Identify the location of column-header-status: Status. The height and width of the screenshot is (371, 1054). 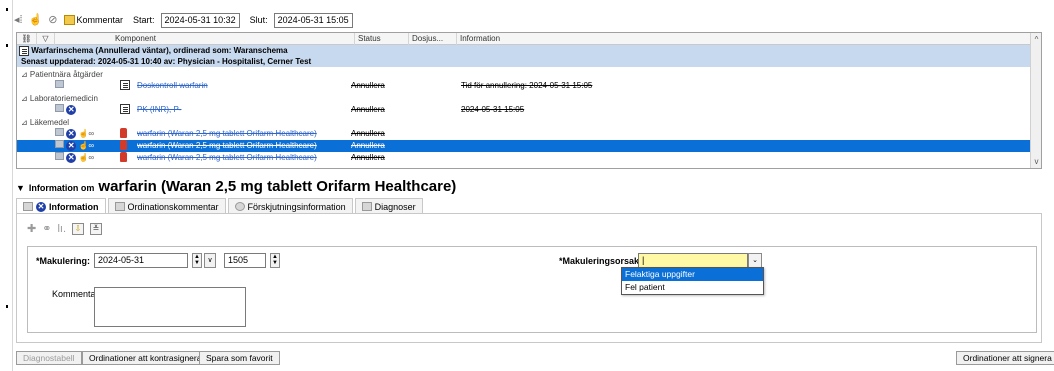
(382, 39).